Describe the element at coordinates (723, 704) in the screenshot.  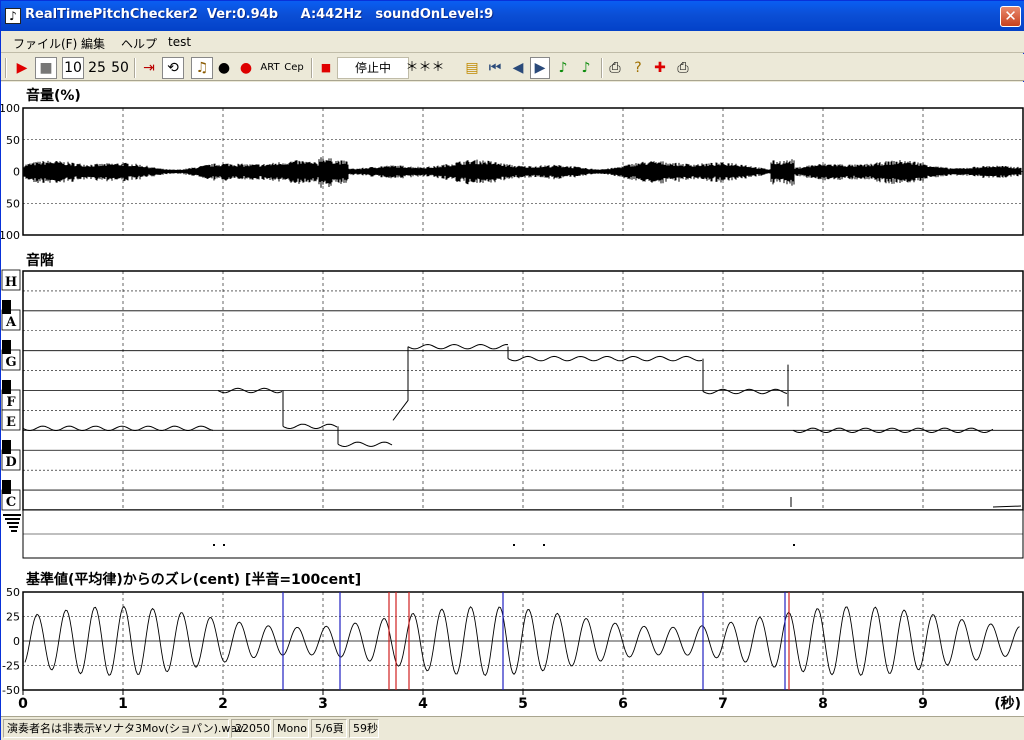
I see `x-tick-label: 7` at that location.